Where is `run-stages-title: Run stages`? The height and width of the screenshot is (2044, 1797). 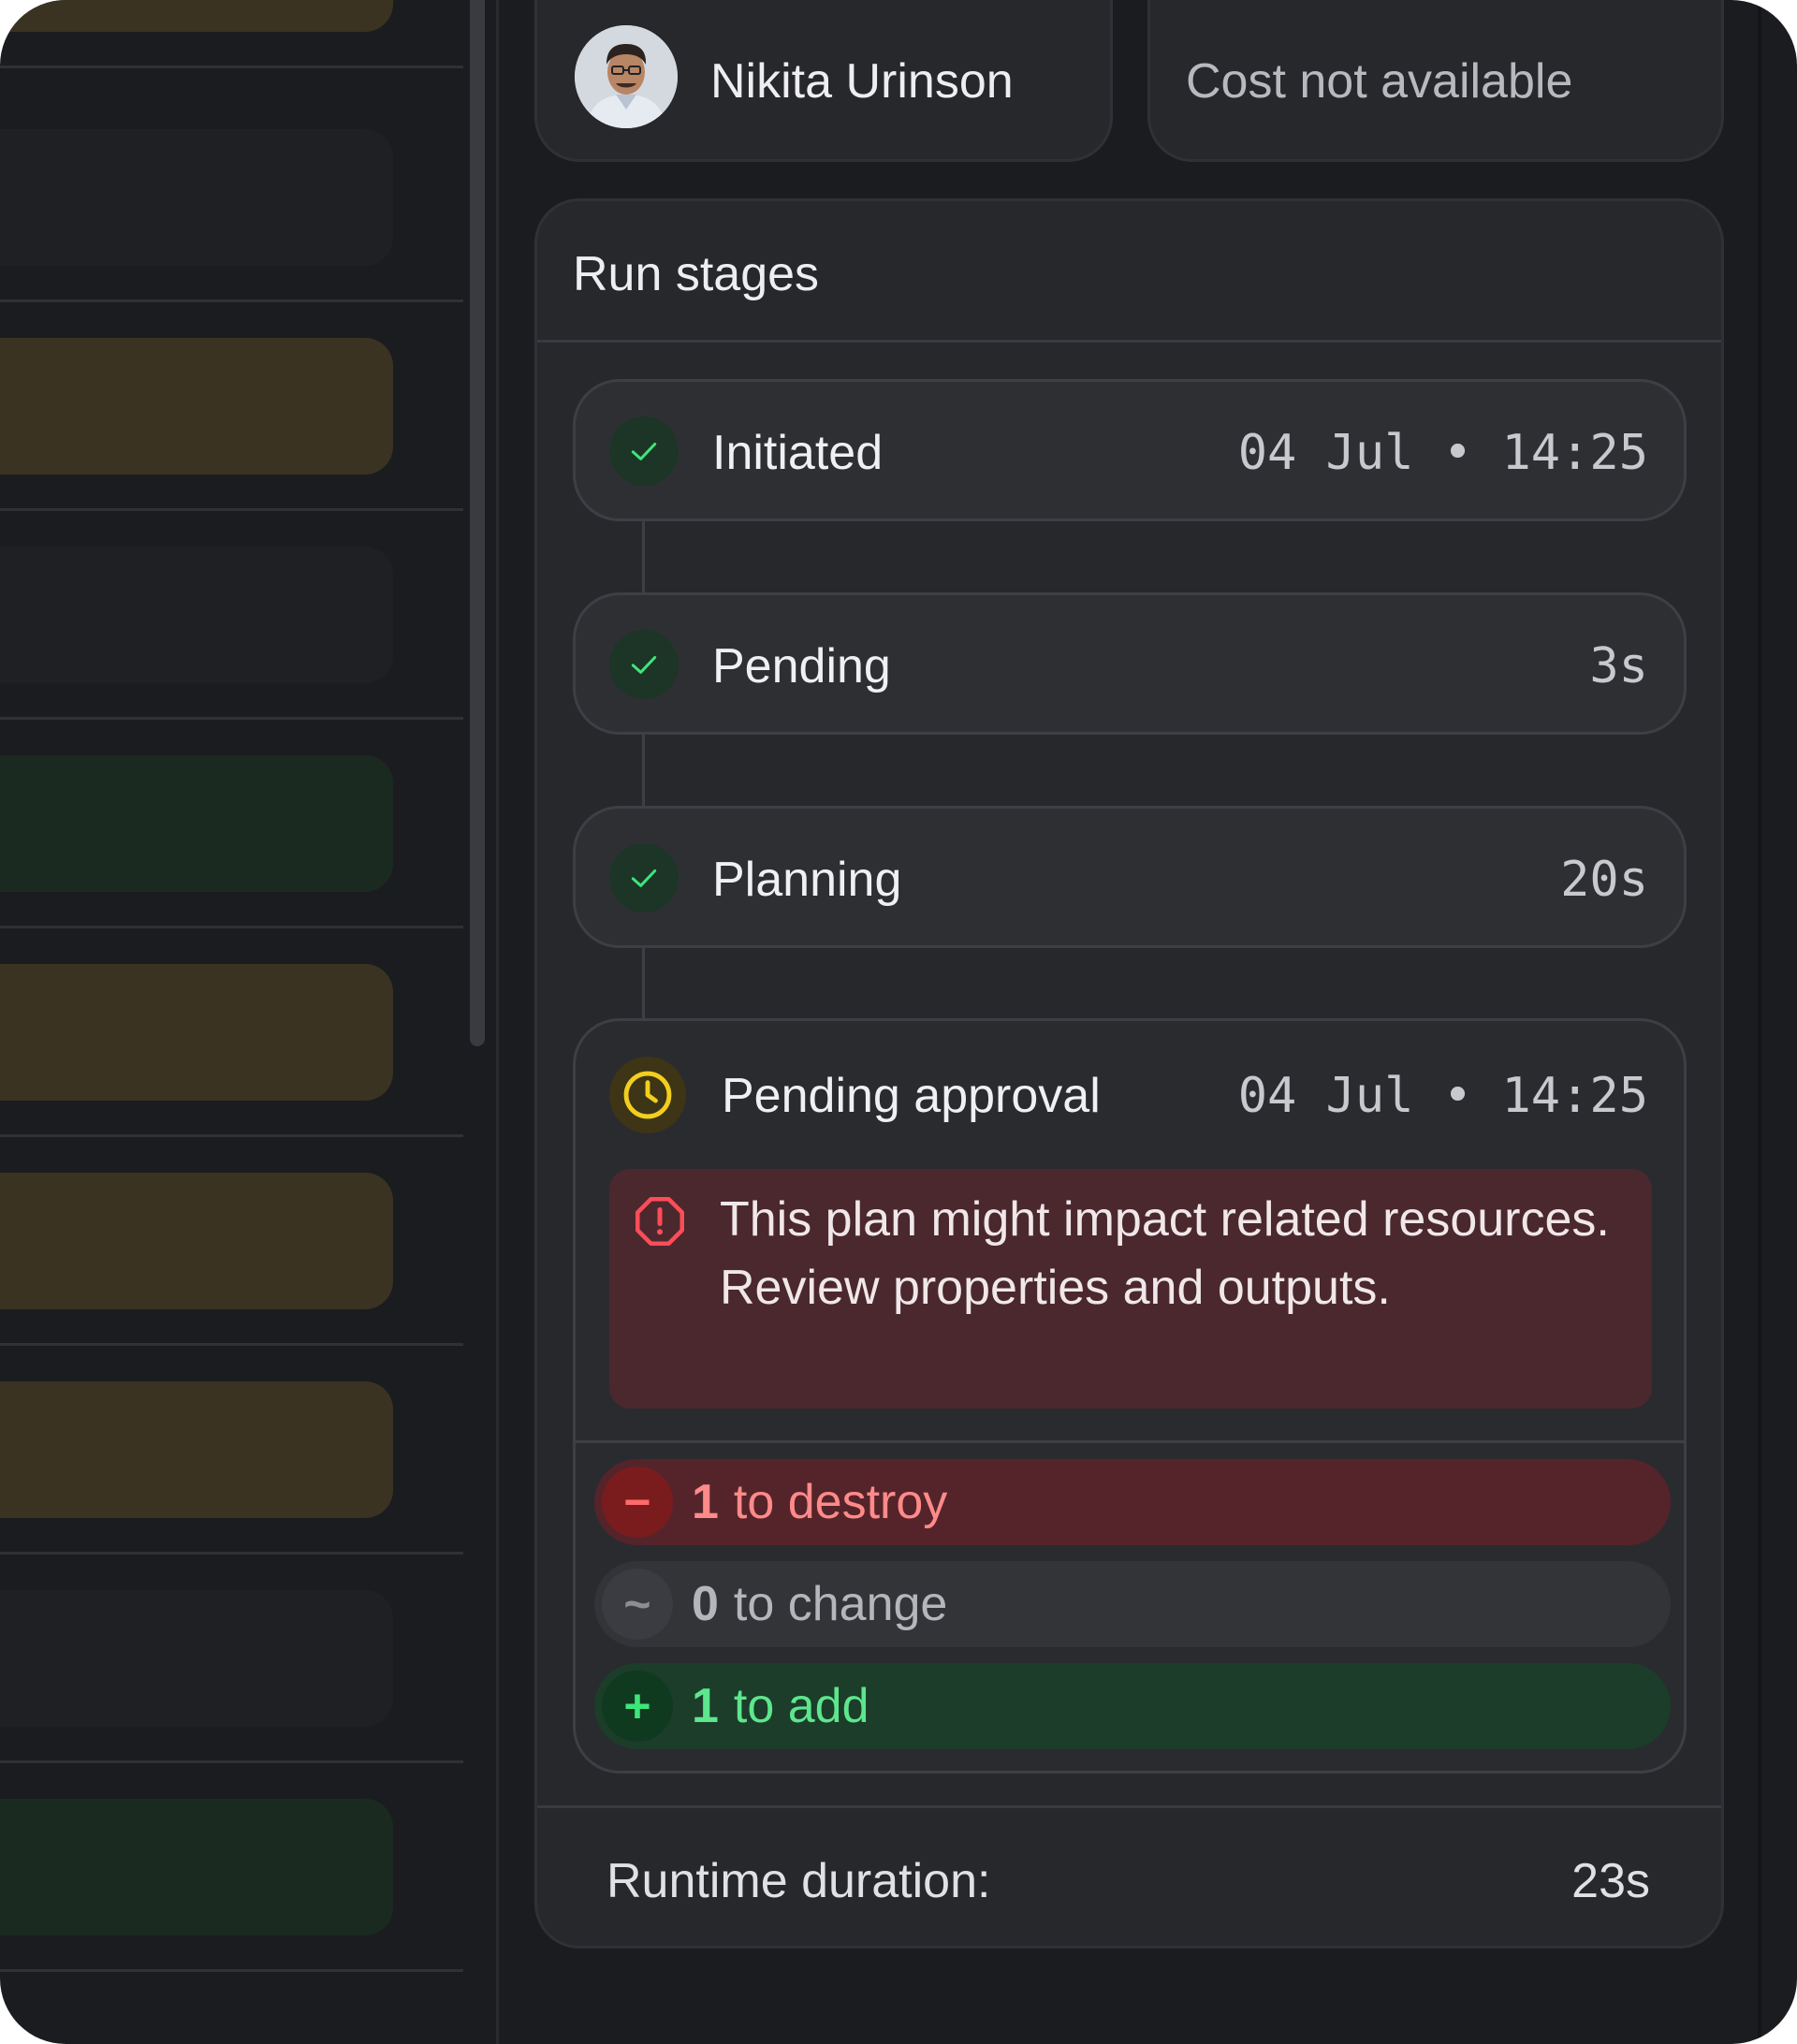 run-stages-title: Run stages is located at coordinates (696, 274).